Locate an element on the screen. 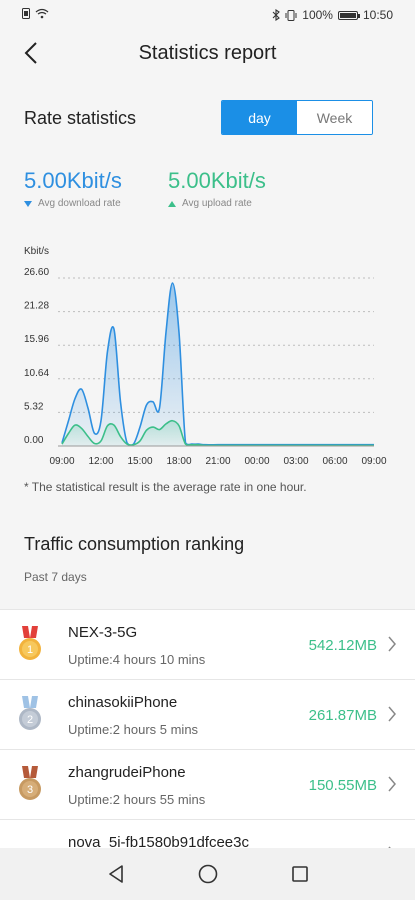 The height and width of the screenshot is (900, 415). device-name: zhangrudeiPhone is located at coordinates (127, 772).